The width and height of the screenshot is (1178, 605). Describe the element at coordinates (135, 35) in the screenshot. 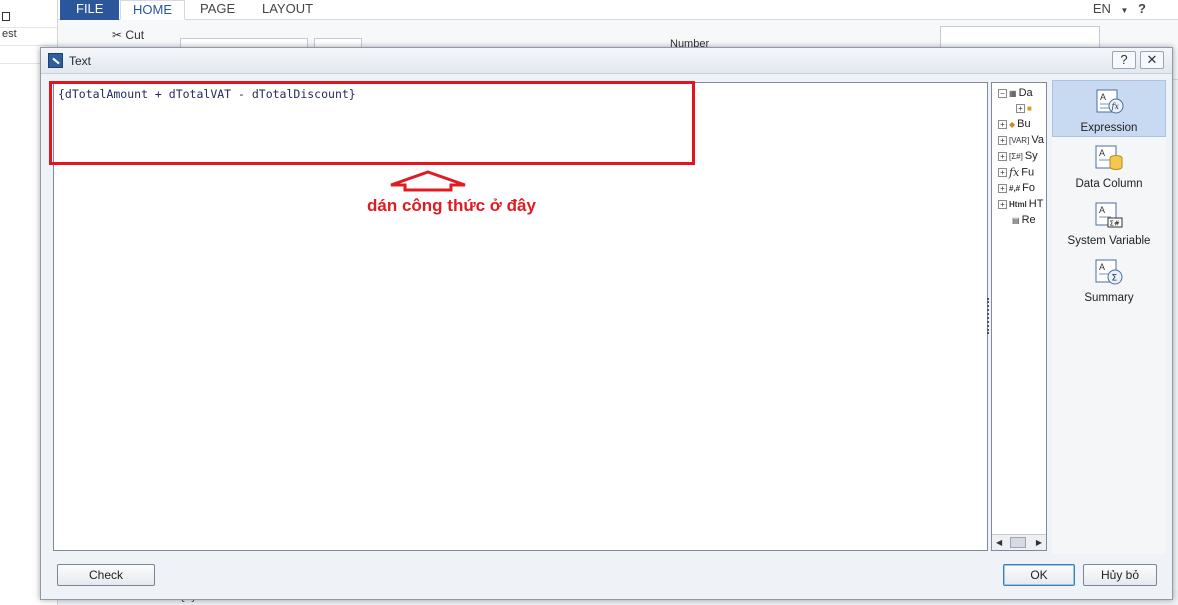

I see `cut-label: Cut` at that location.